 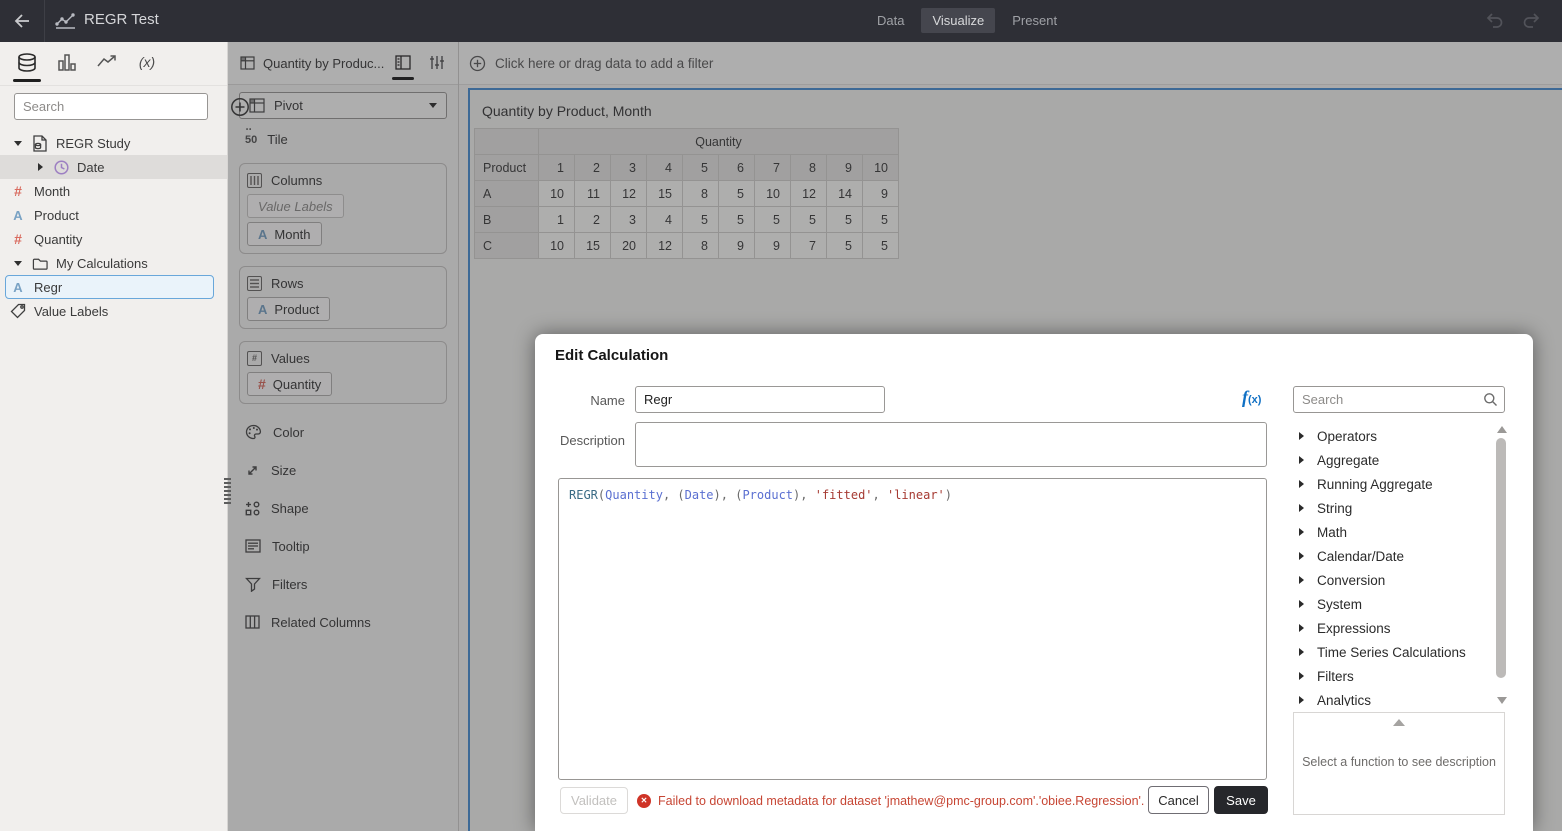 I want to click on tree-item-value-labels: Value Labels, so click(x=113, y=311).